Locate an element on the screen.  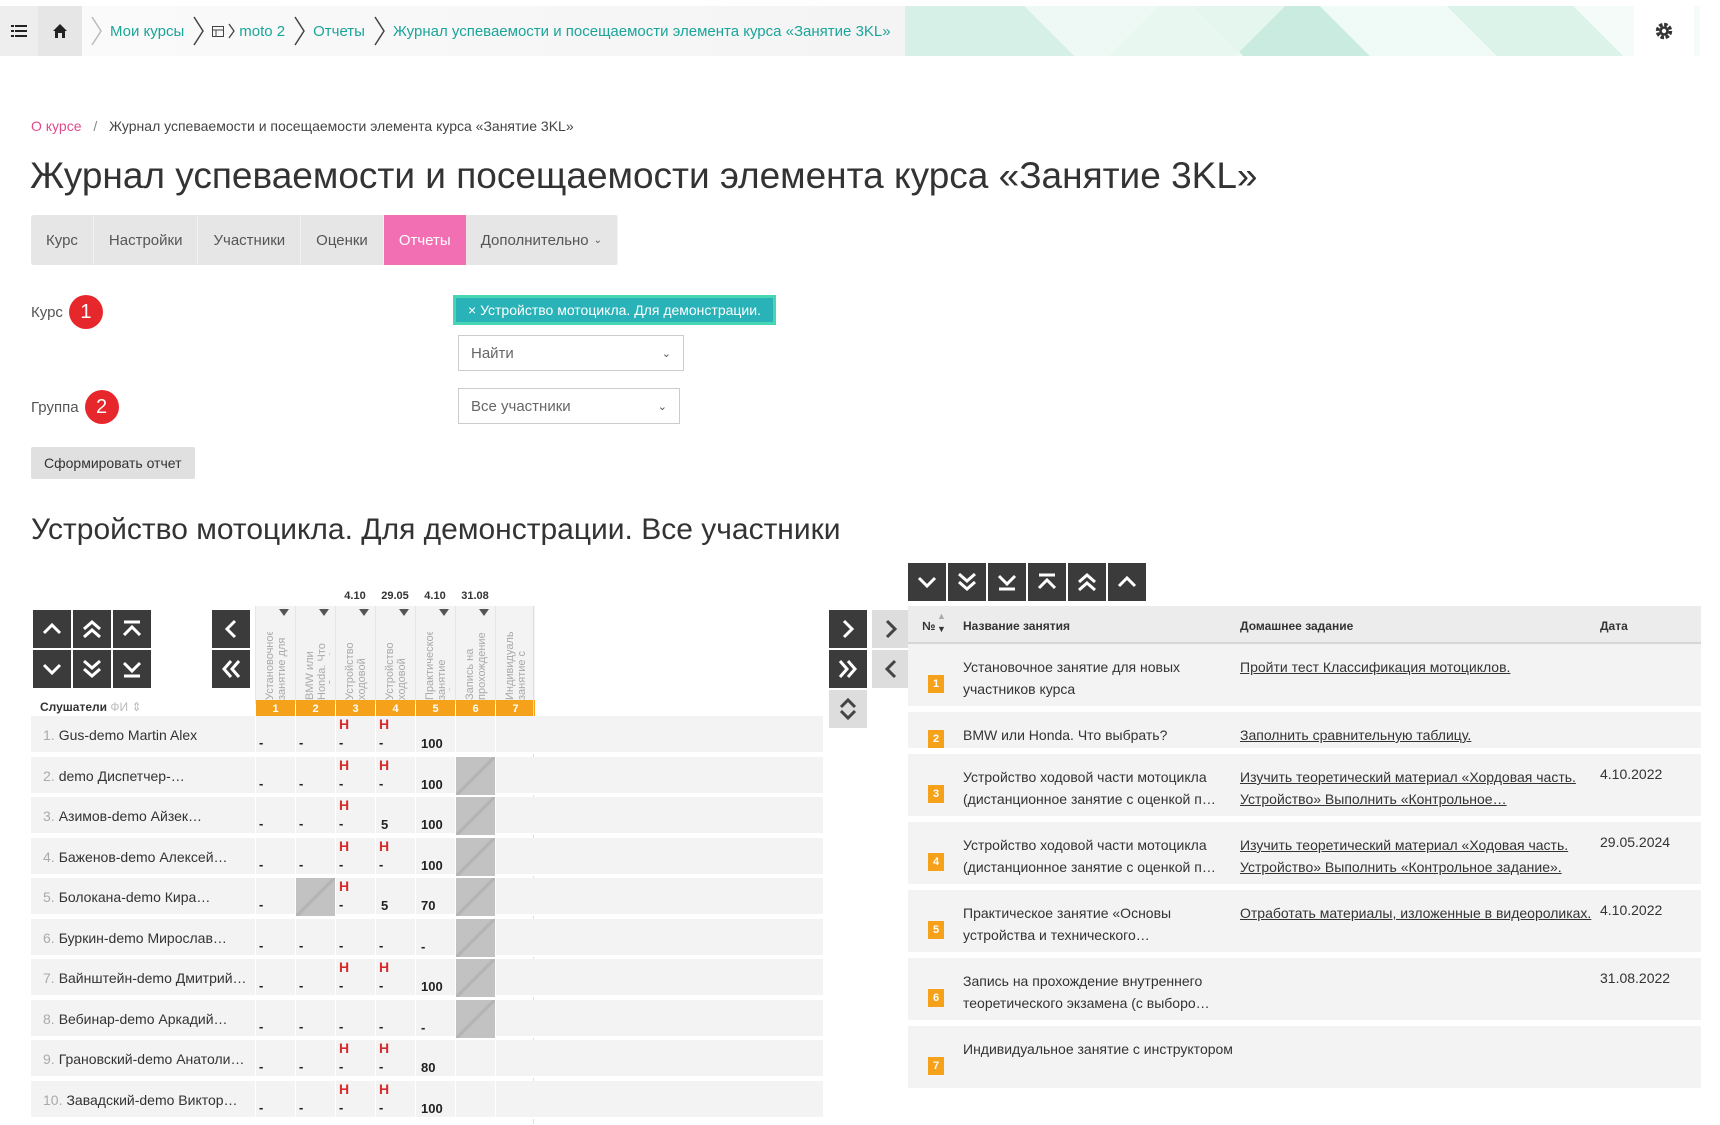
tab-reports: Отчеты is located at coordinates (424, 240).